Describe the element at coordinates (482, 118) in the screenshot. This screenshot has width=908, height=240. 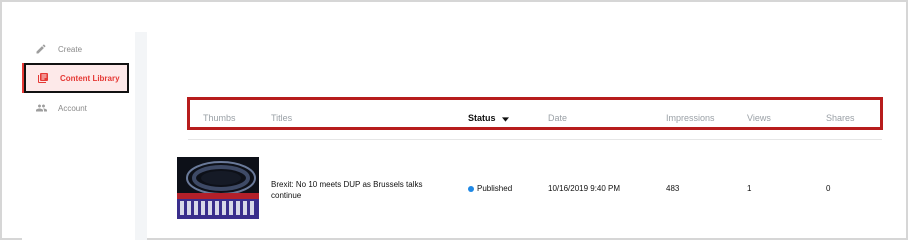
I see `column-header-status-label: Status` at that location.